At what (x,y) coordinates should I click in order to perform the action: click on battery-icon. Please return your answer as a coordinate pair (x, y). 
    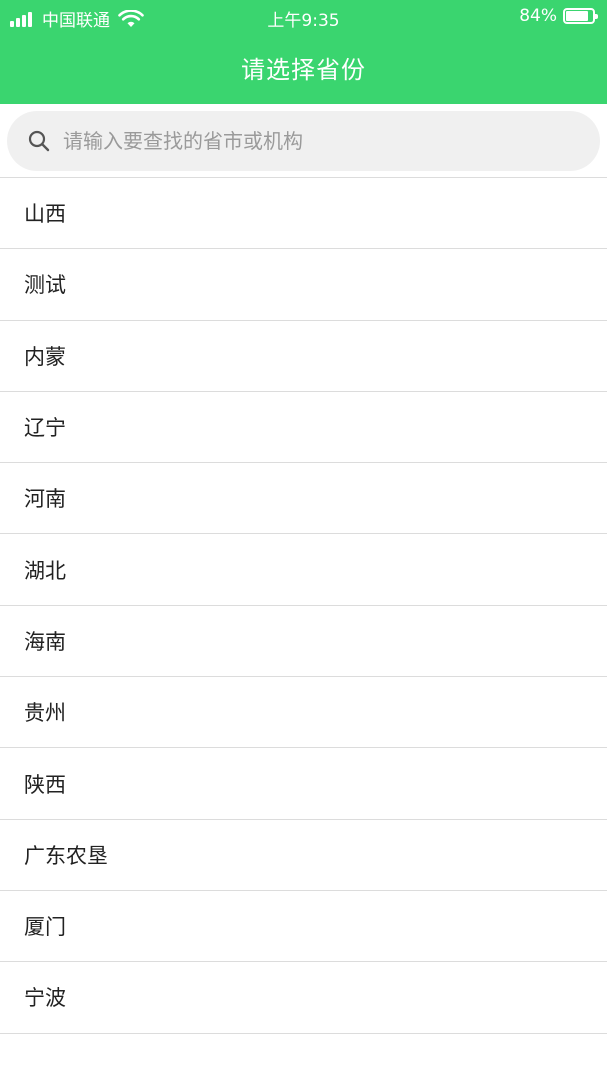
    Looking at the image, I should click on (580, 16).